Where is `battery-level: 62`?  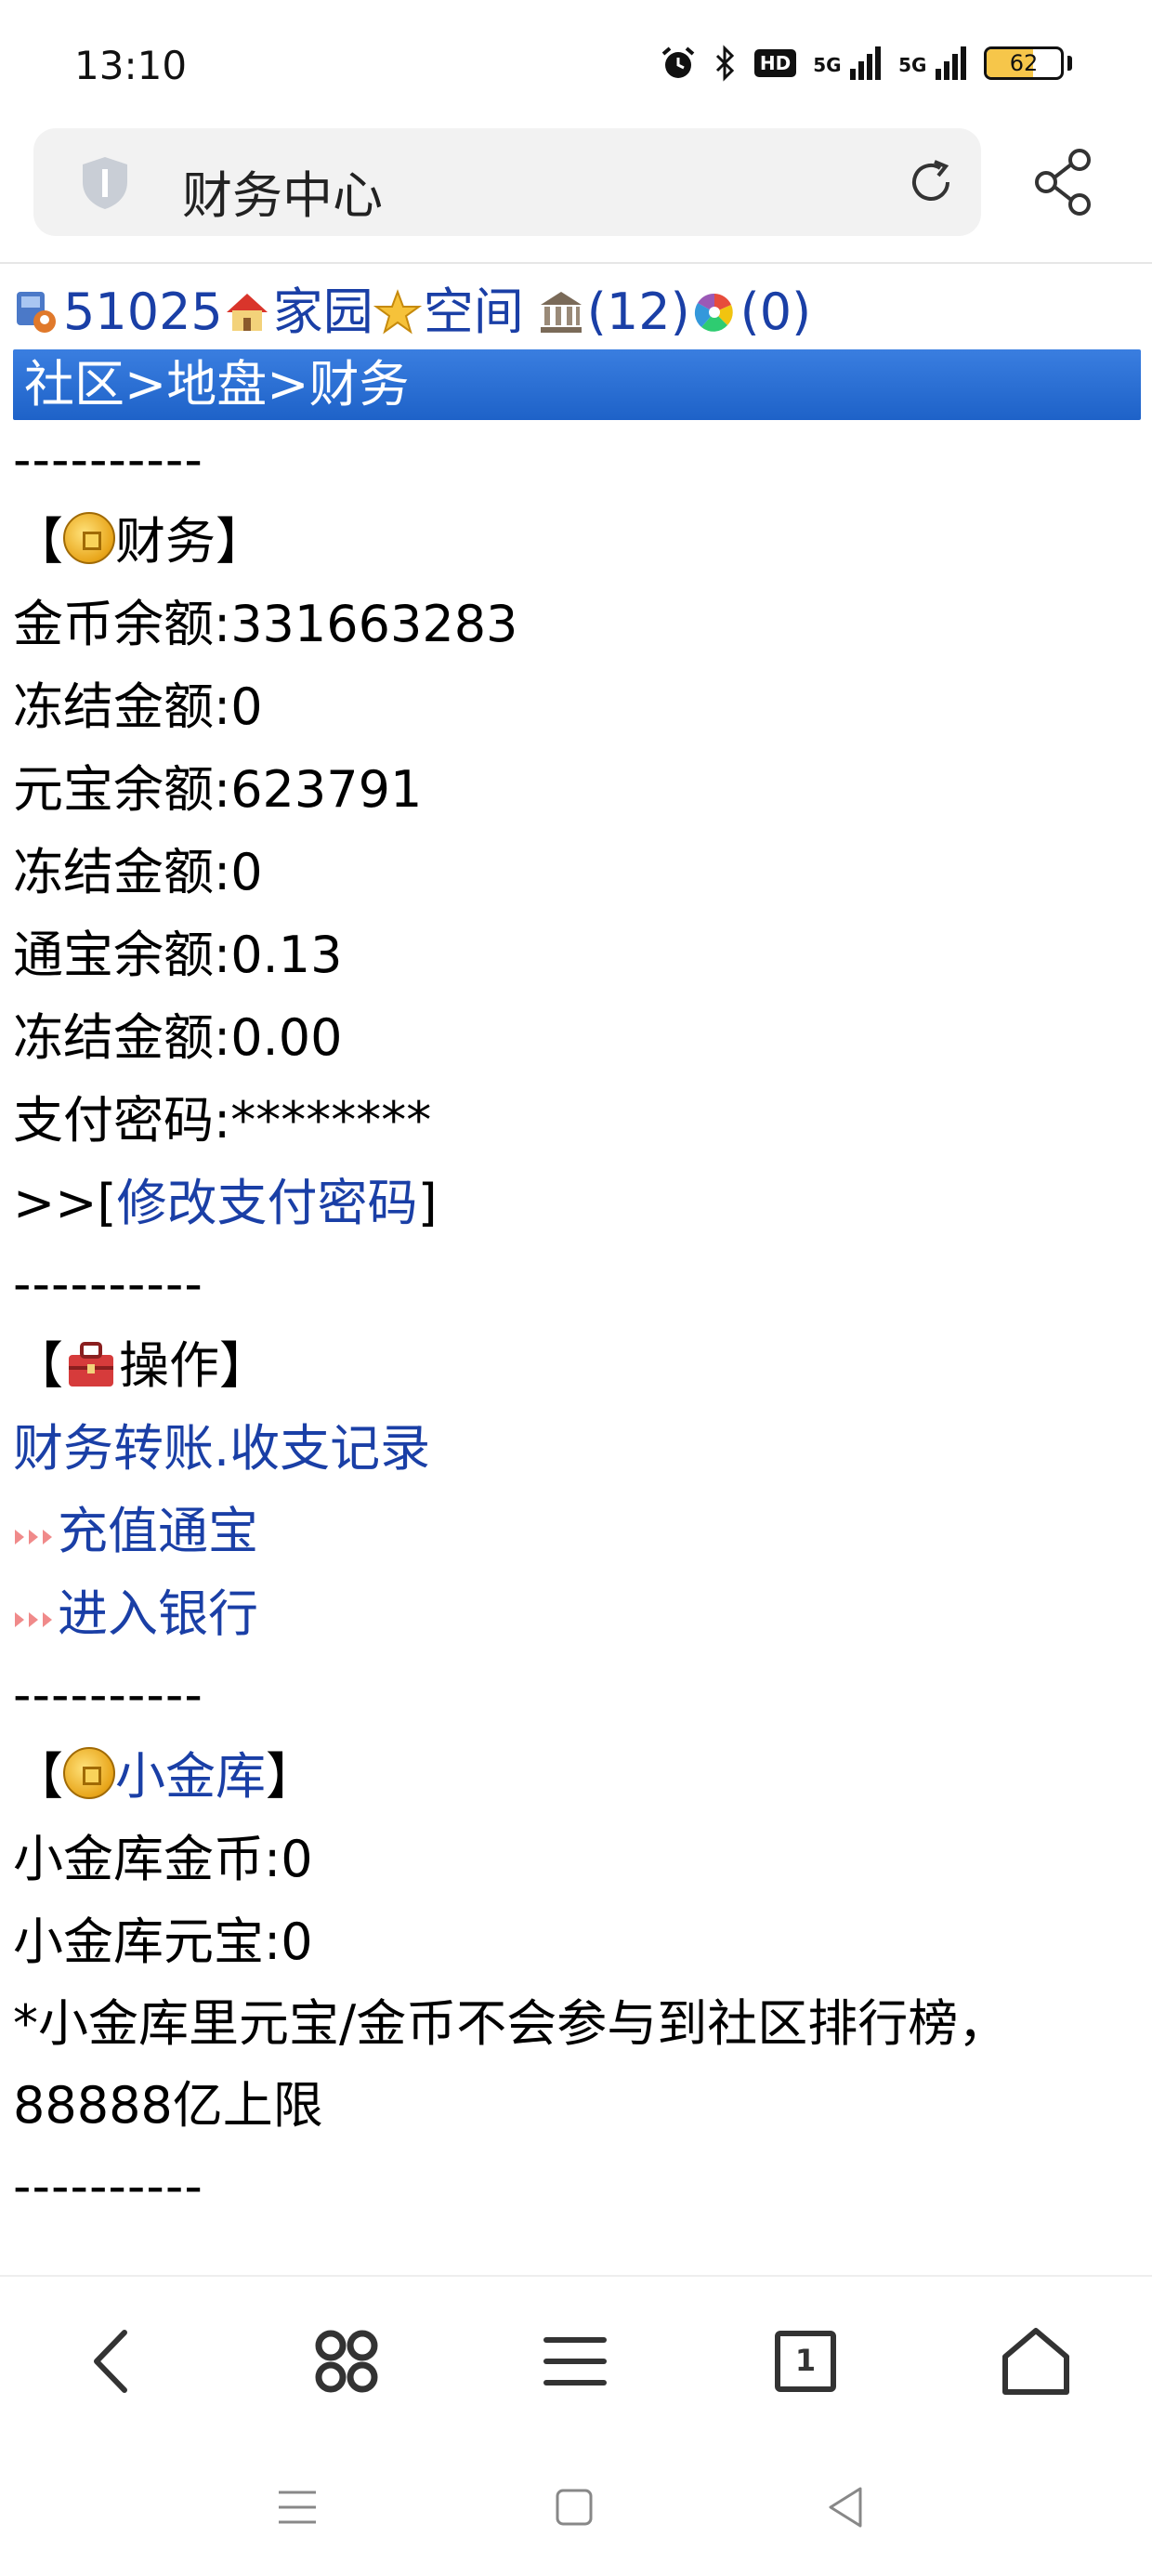 battery-level: 62 is located at coordinates (1024, 63).